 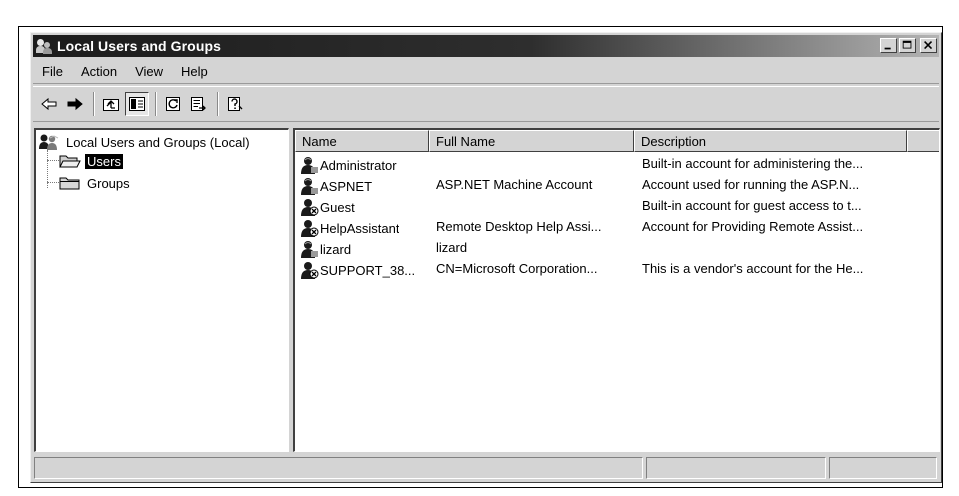 I want to click on status-bar, so click(x=487, y=468).